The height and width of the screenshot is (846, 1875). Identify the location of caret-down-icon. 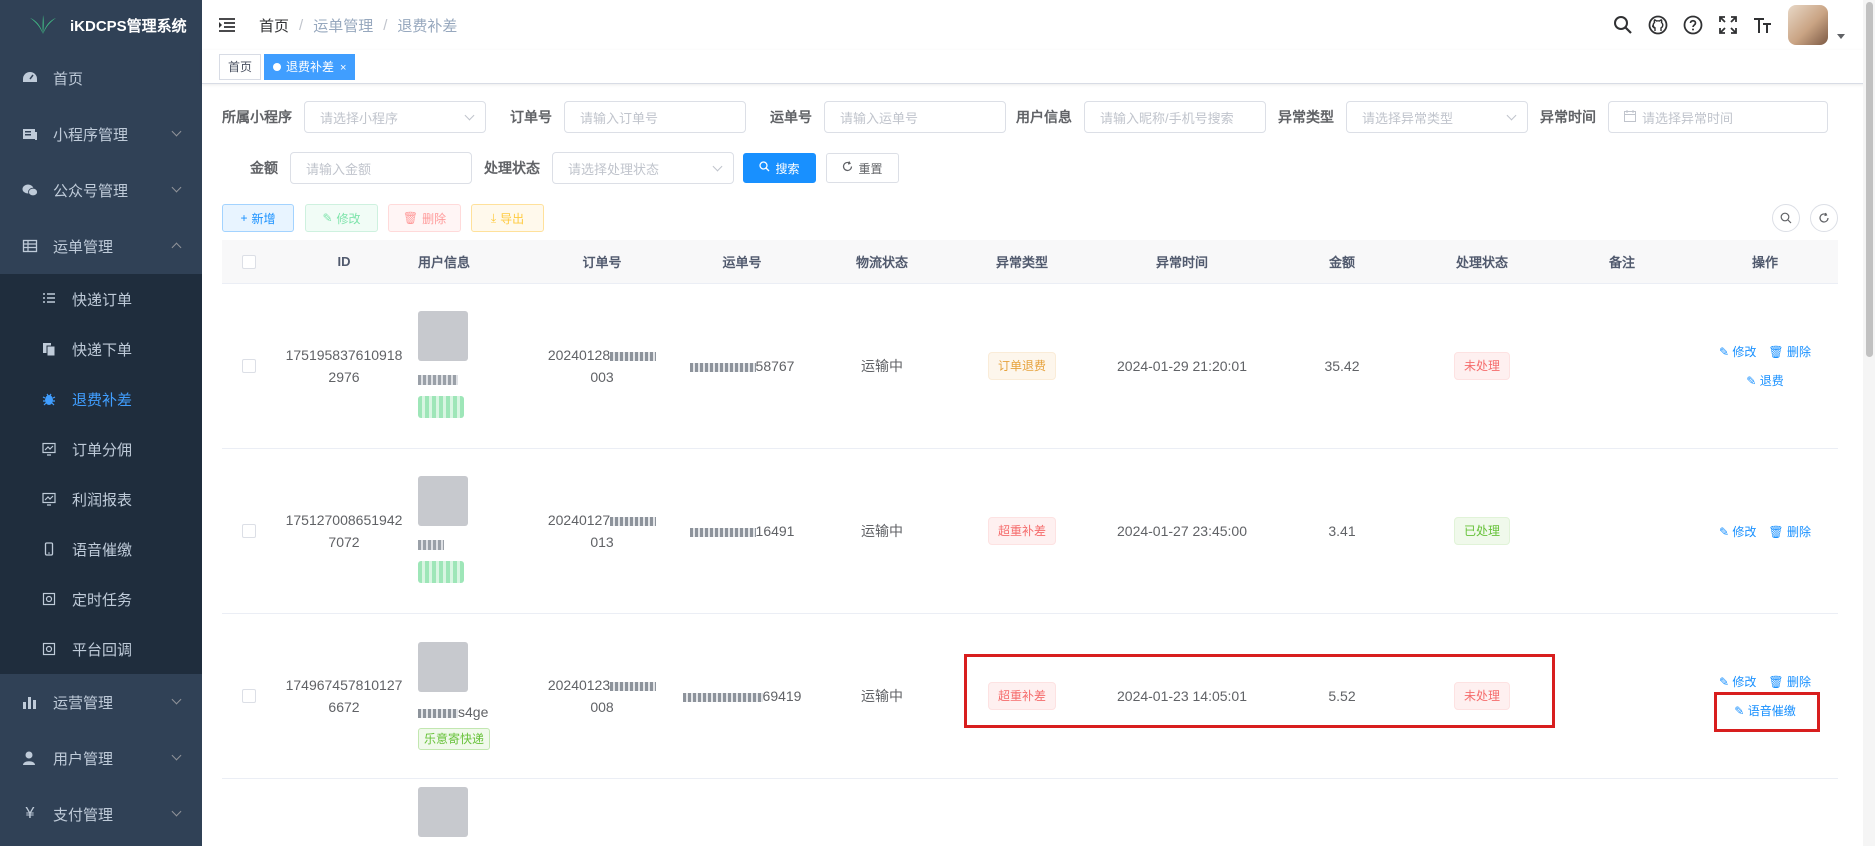
(1841, 36).